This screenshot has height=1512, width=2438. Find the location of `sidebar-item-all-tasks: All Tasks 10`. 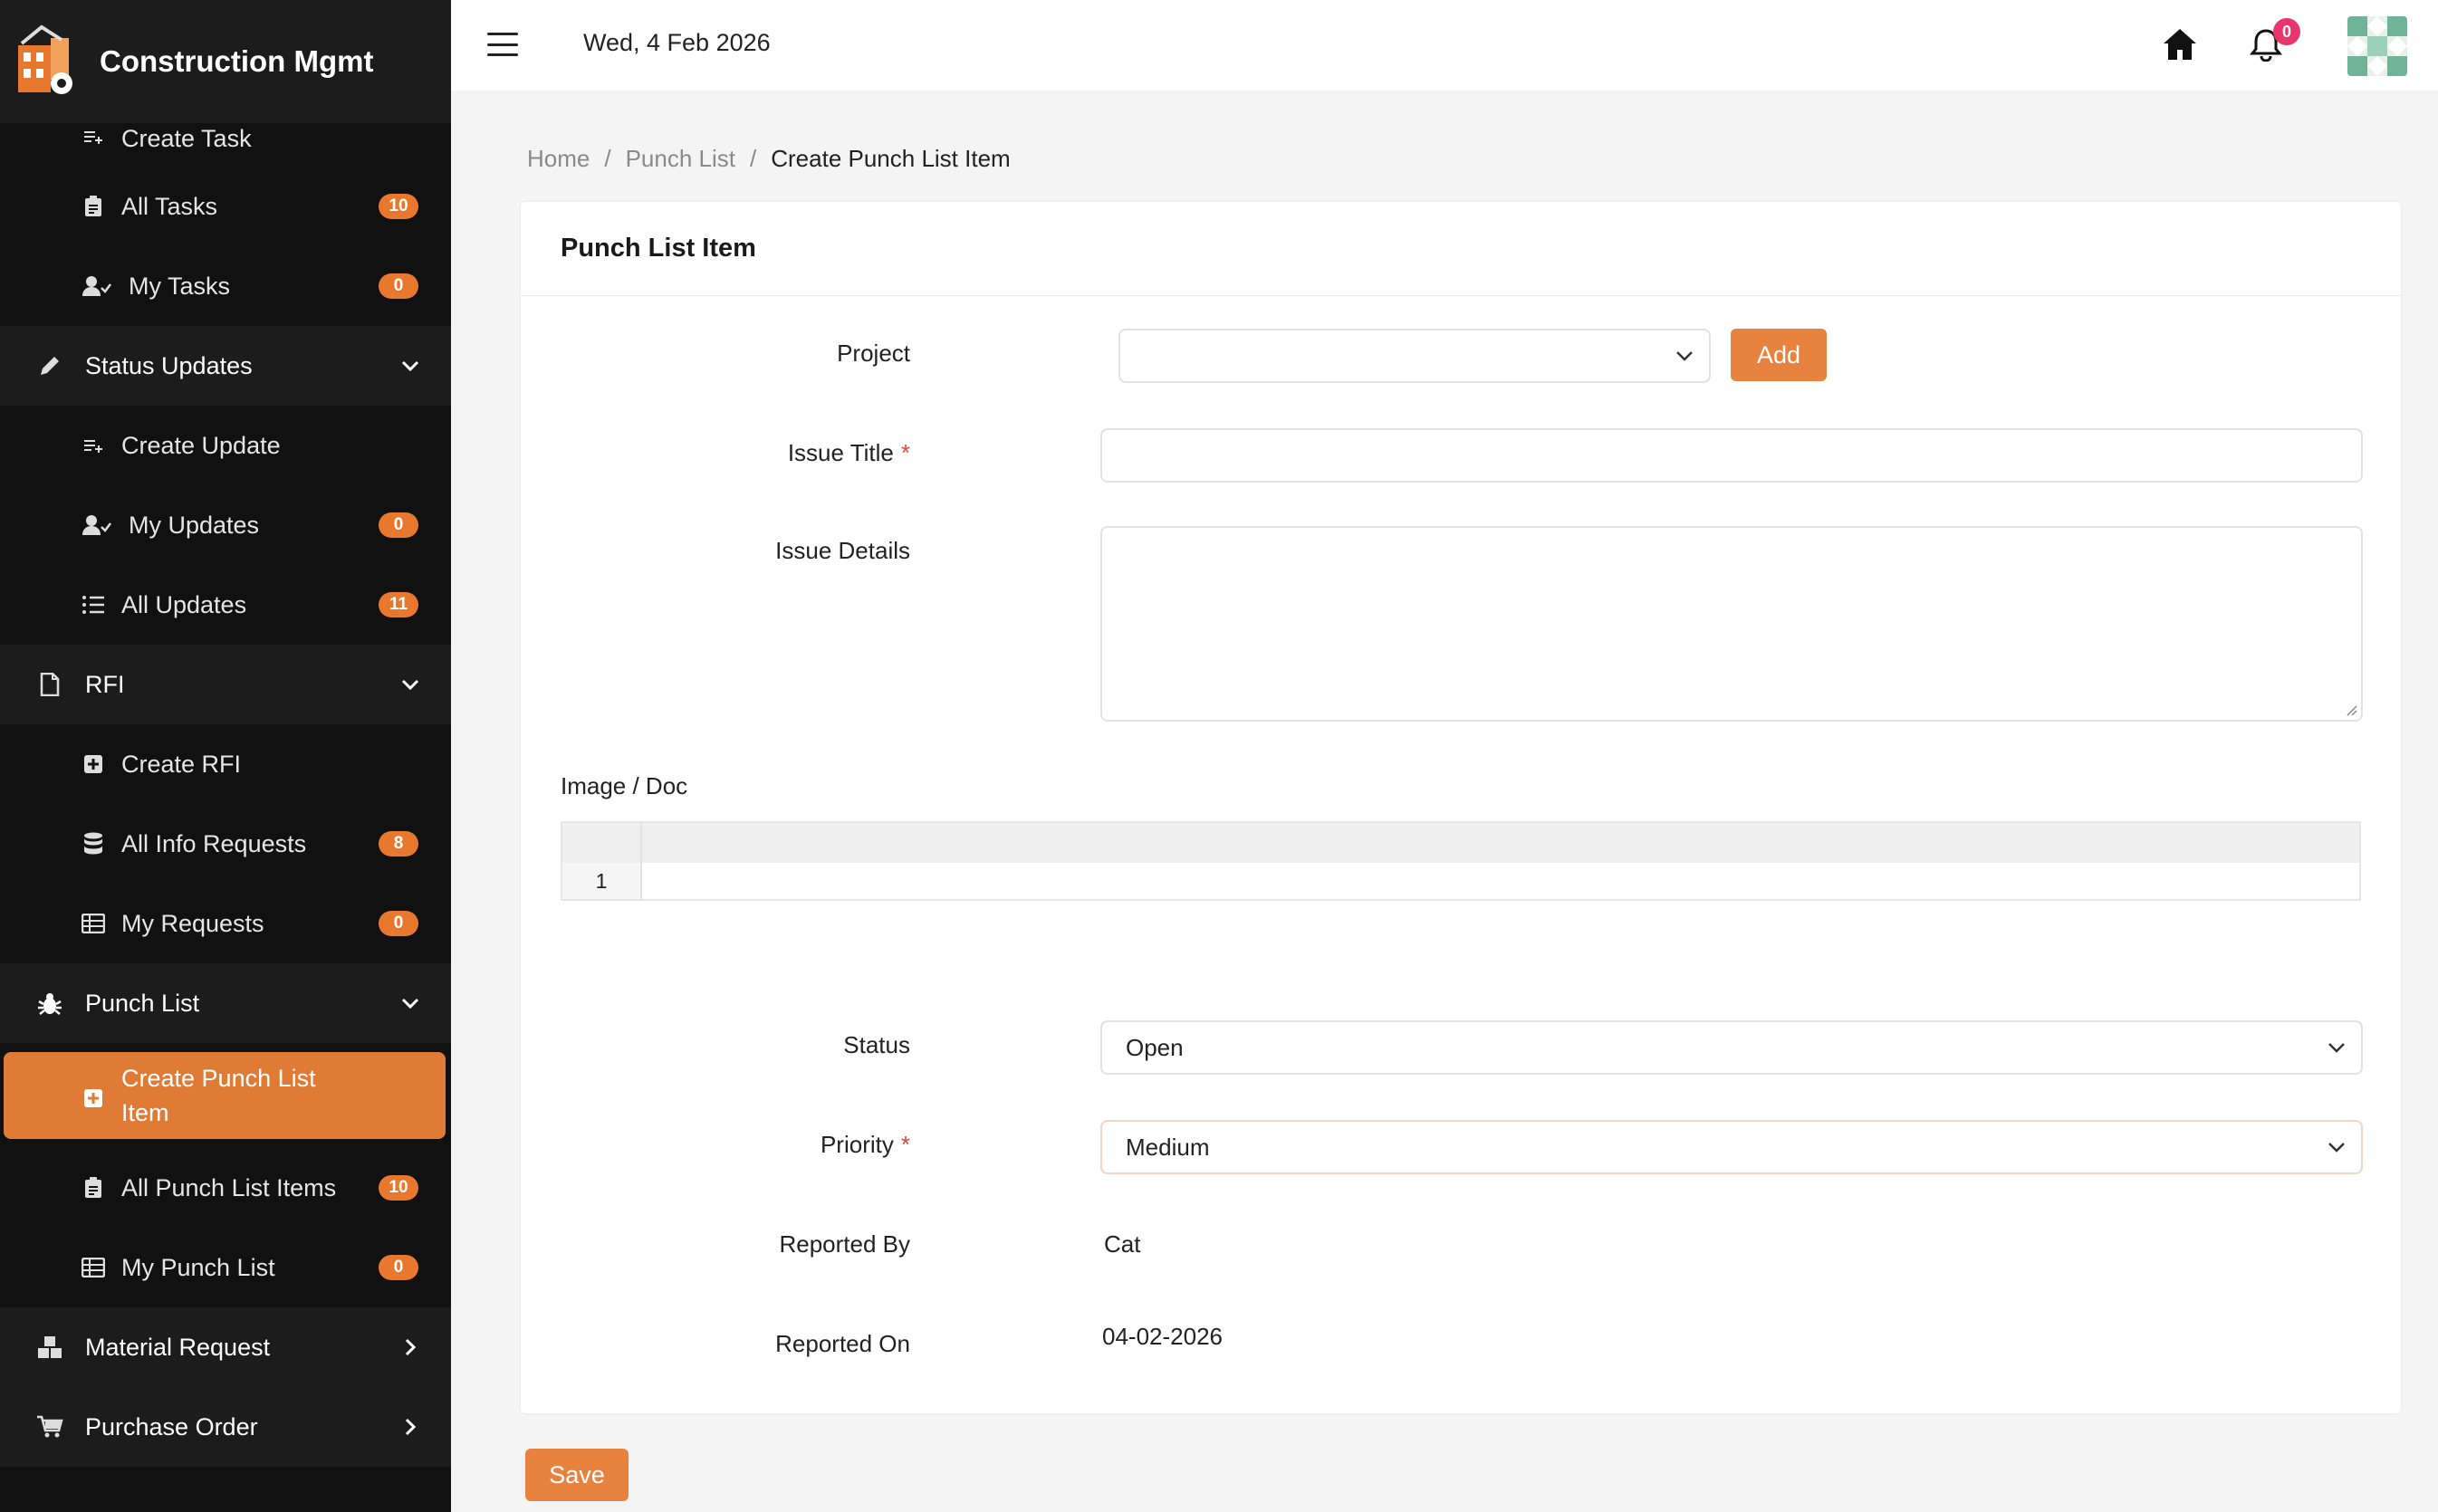

sidebar-item-all-tasks: All Tasks 10 is located at coordinates (226, 206).